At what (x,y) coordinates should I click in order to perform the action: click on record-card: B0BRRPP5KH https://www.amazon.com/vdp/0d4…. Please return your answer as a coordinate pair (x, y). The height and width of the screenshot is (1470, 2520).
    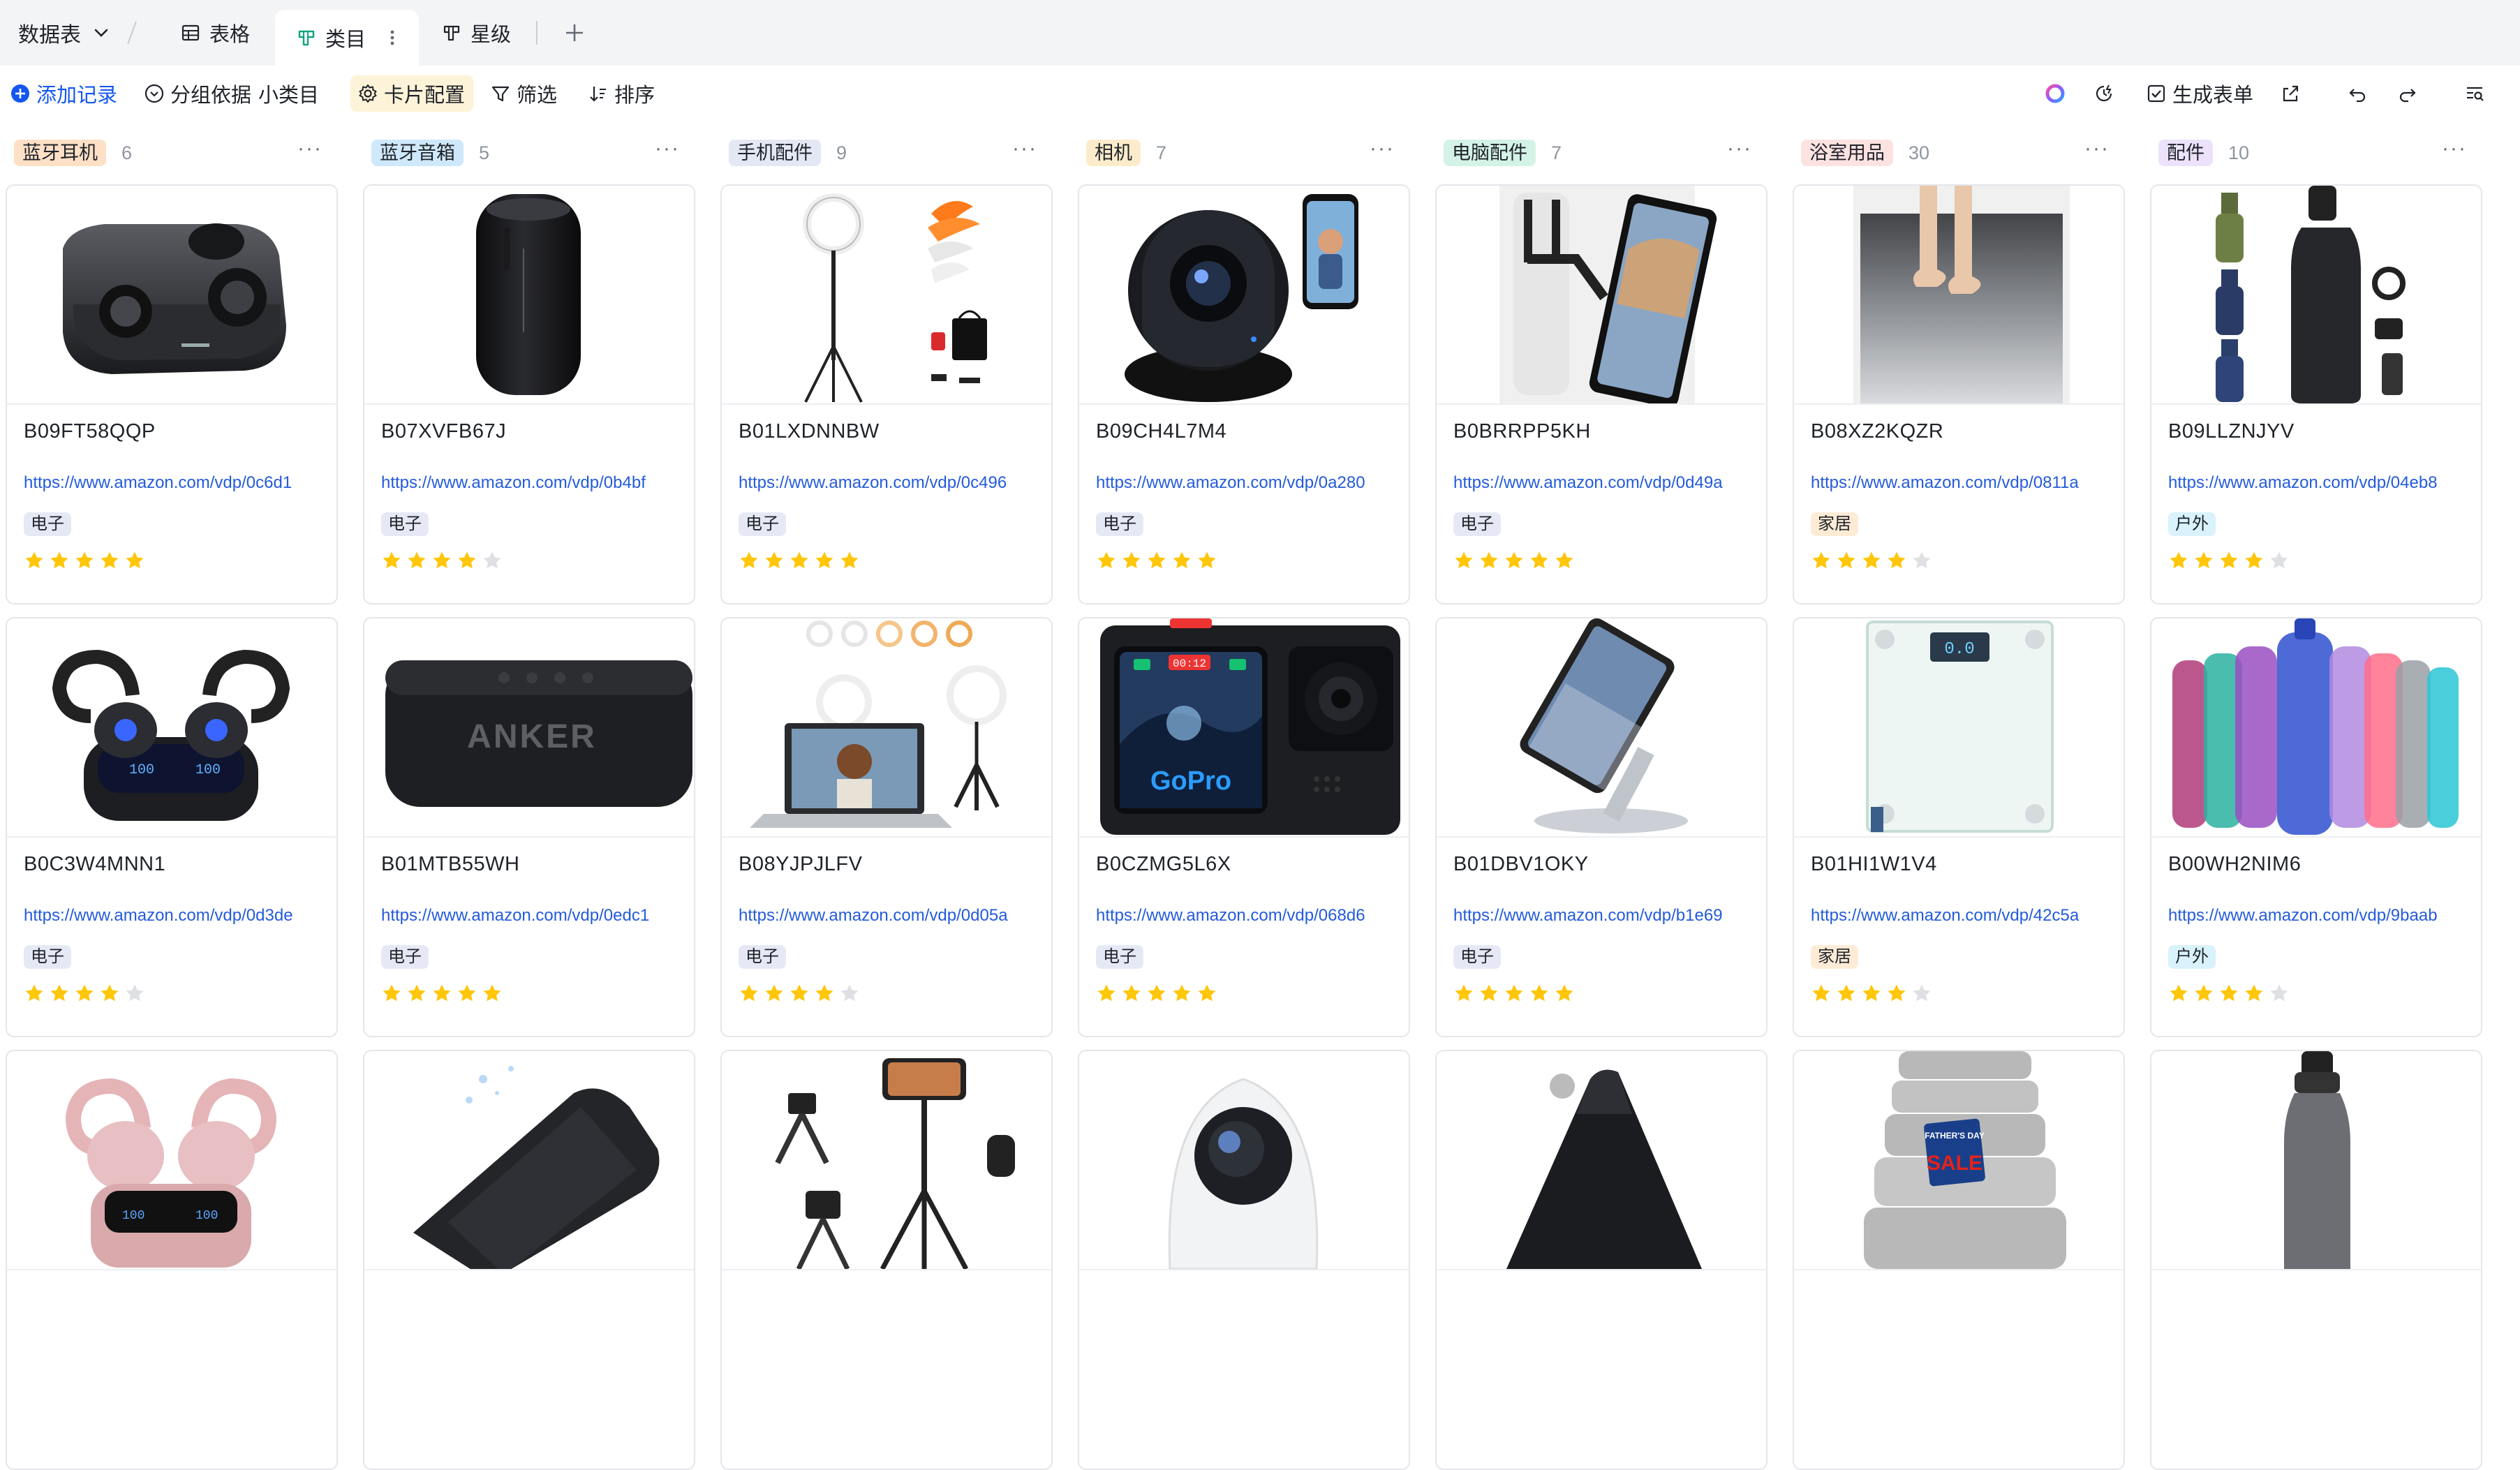
    Looking at the image, I should click on (1601, 394).